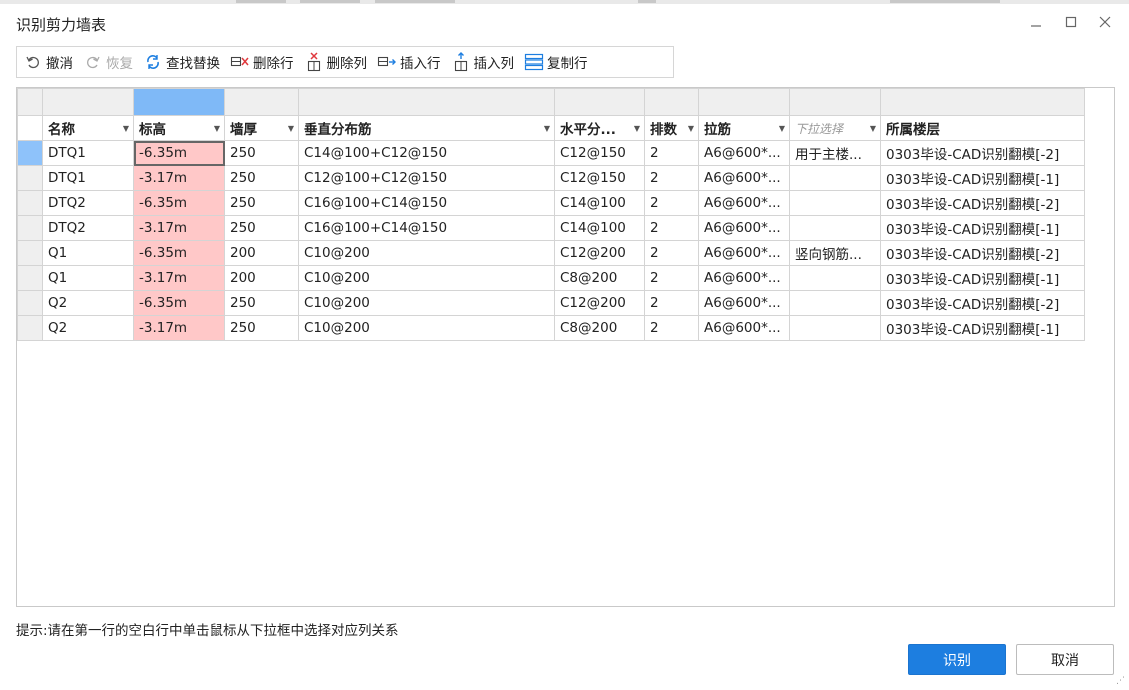  What do you see at coordinates (599, 278) in the screenshot?
I see `cell-horizontal-rebar: C8@200` at bounding box center [599, 278].